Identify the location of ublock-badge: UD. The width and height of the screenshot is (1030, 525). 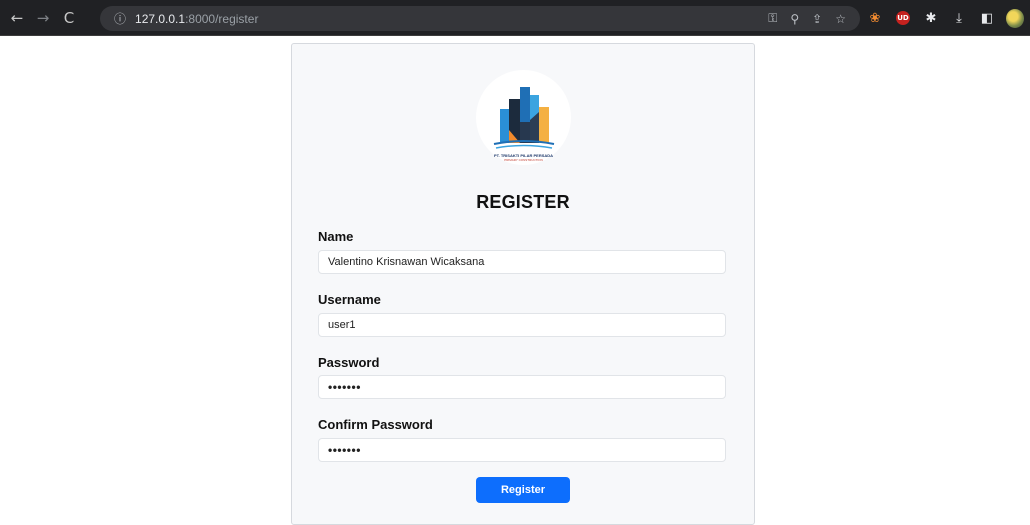
(903, 18).